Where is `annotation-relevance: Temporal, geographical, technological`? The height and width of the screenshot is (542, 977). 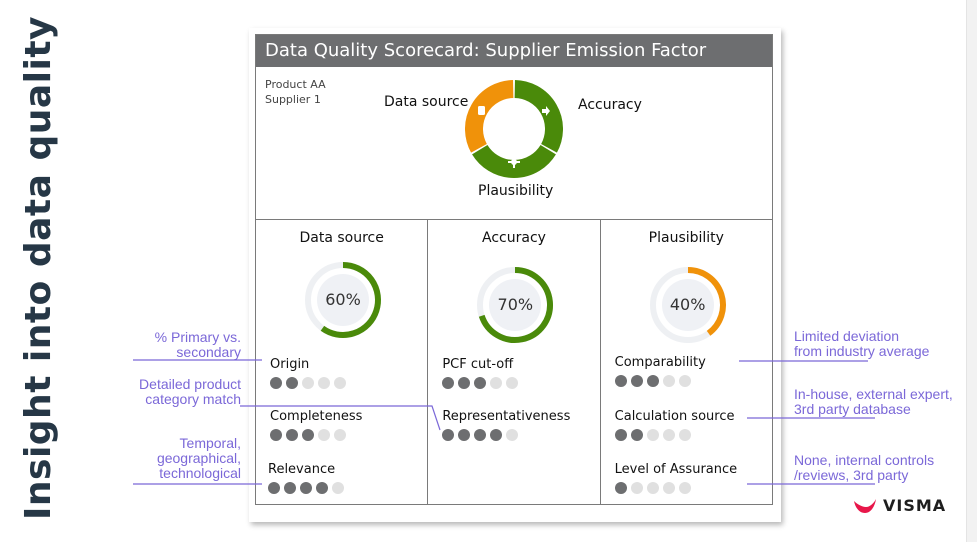
annotation-relevance: Temporal, geographical, technological is located at coordinates (199, 458).